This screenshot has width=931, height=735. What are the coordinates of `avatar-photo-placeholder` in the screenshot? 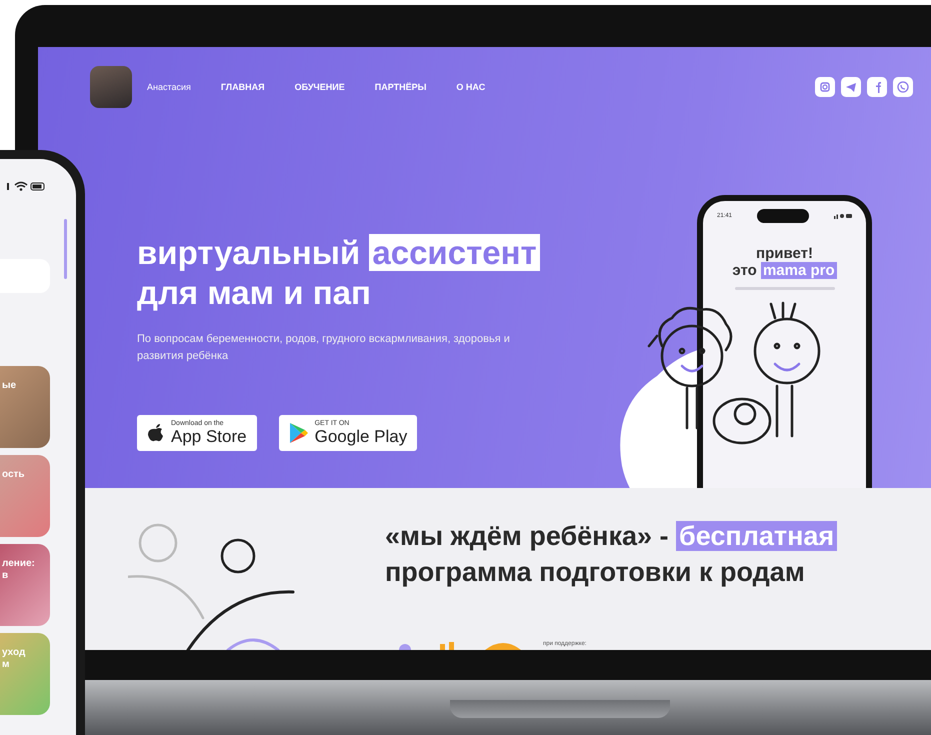 It's located at (111, 87).